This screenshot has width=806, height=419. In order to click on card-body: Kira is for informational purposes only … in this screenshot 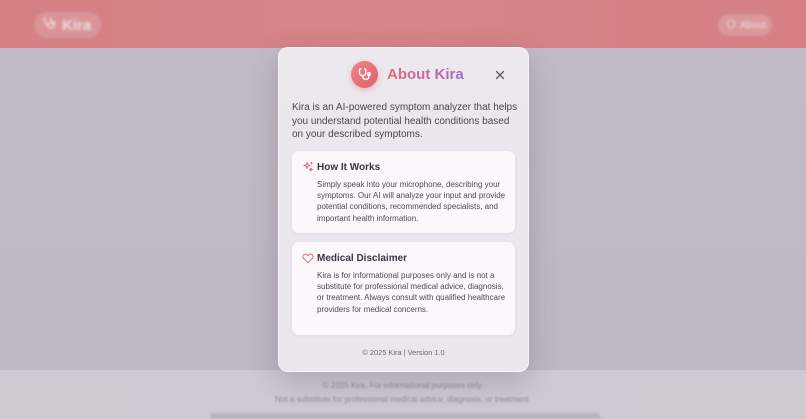, I will do `click(411, 292)`.